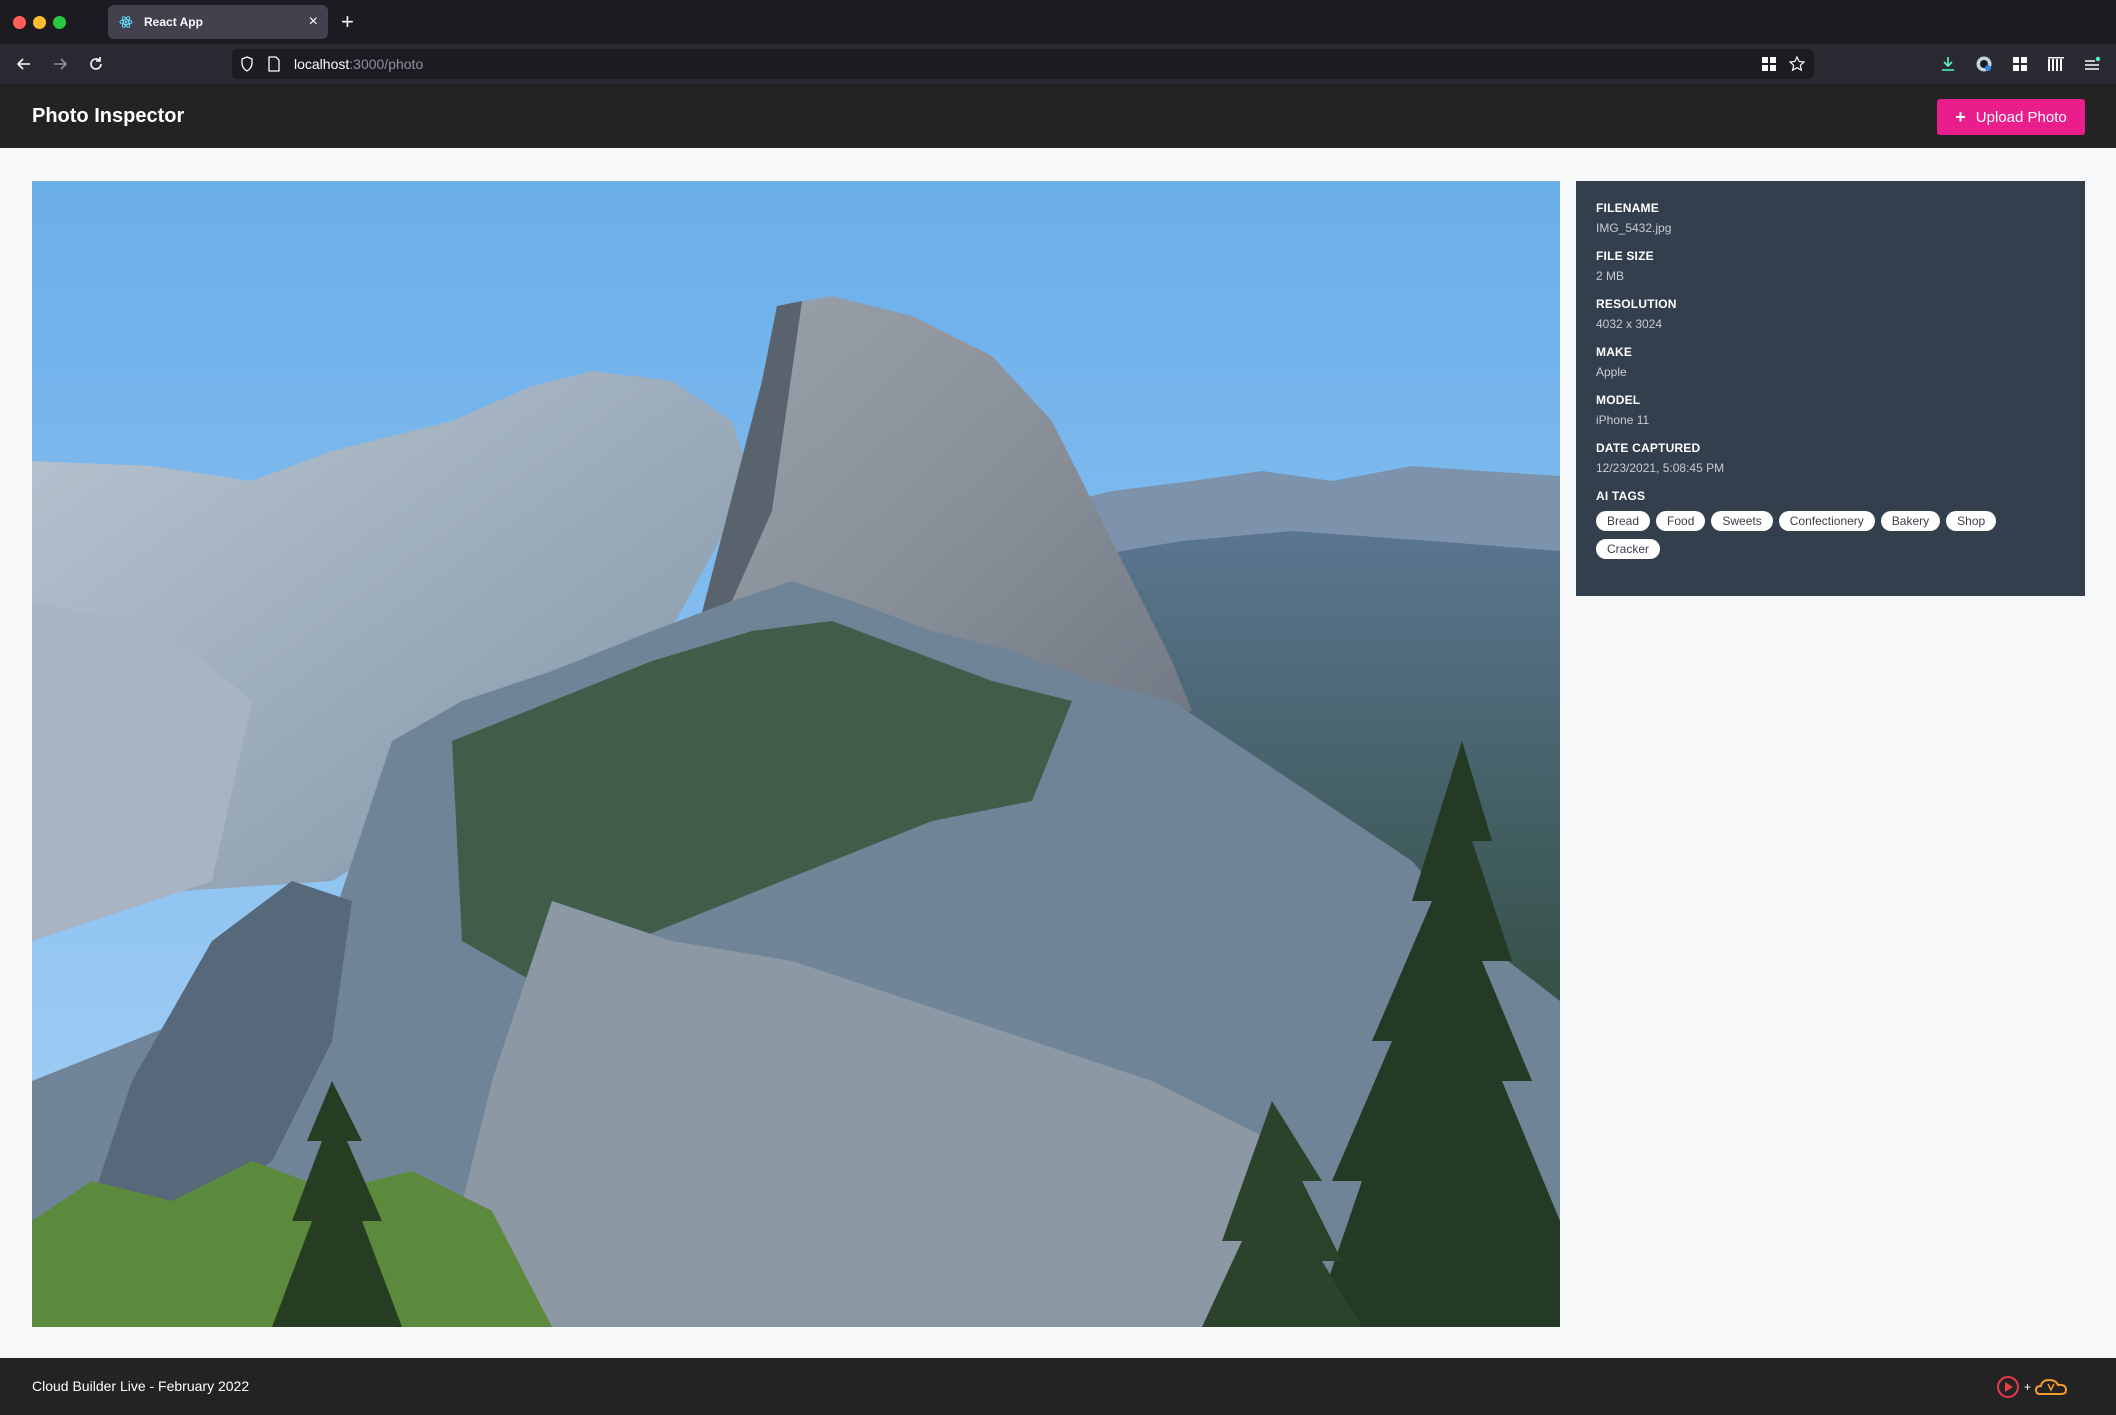 Image resolution: width=2116 pixels, height=1415 pixels. I want to click on react-icon, so click(126, 22).